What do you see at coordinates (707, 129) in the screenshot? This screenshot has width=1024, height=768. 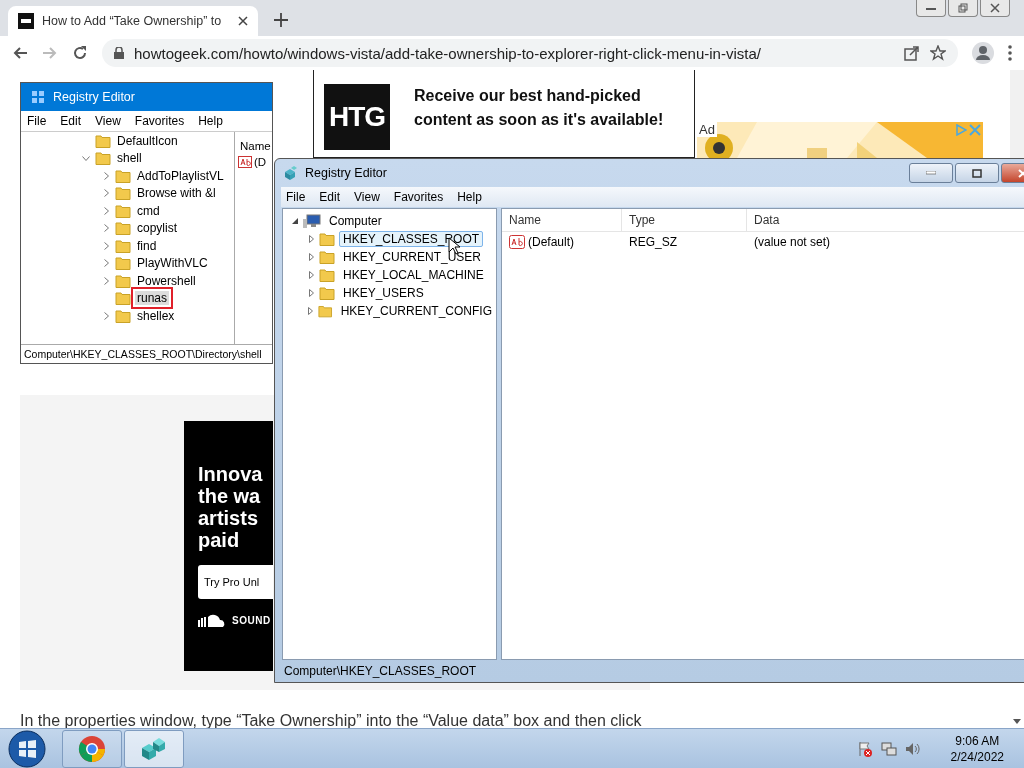 I see `ad-label: Ad` at bounding box center [707, 129].